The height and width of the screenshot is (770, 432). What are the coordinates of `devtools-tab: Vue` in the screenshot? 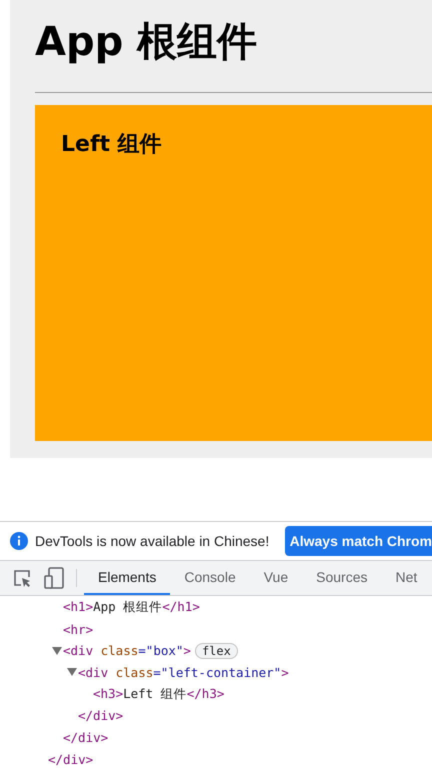 It's located at (276, 577).